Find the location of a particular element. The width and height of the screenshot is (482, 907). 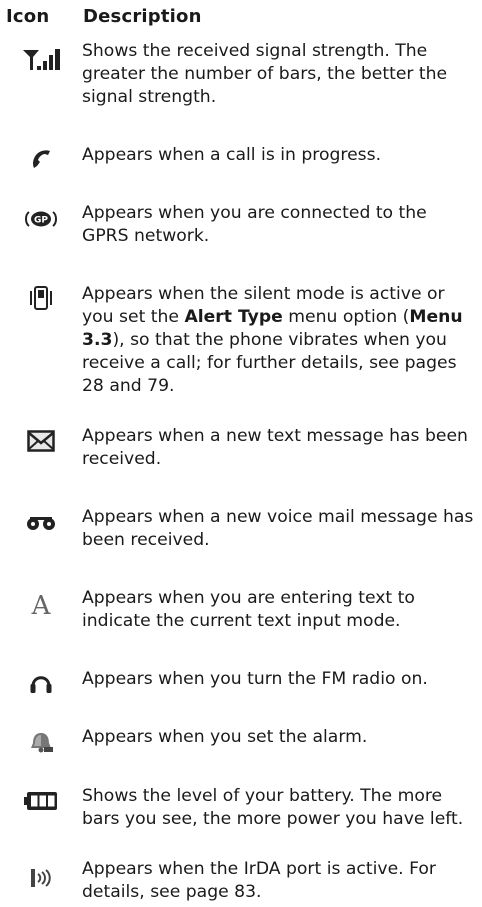

battery-icon is located at coordinates (41, 799).